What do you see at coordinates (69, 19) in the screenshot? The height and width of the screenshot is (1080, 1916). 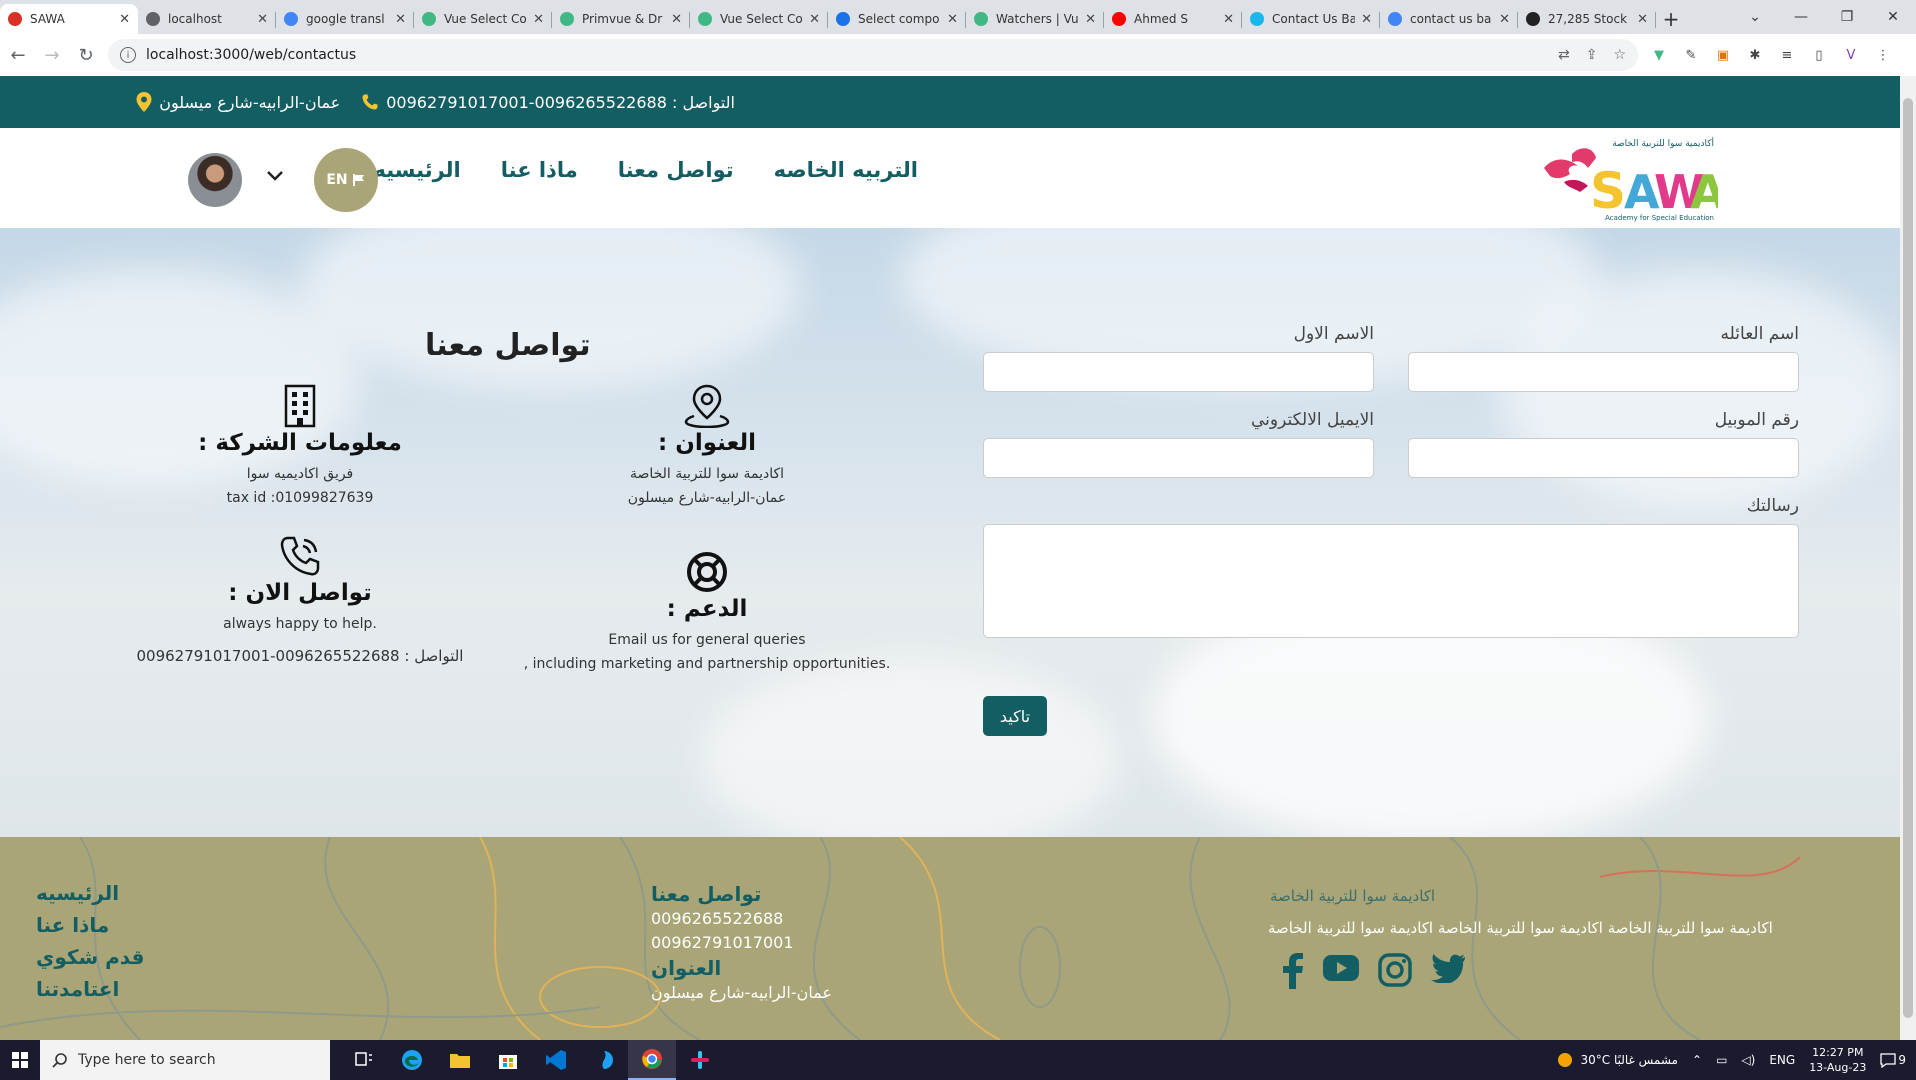 I see `browser-tab: SAWA ✕` at bounding box center [69, 19].